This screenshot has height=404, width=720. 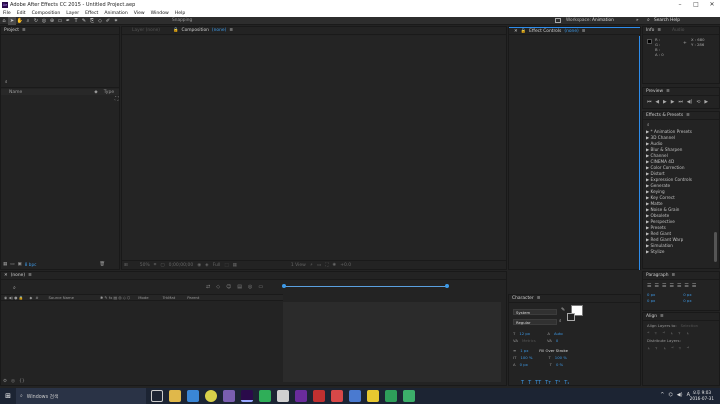 I want to click on align-h-centers-icon: ⫟, so click(x=656, y=333).